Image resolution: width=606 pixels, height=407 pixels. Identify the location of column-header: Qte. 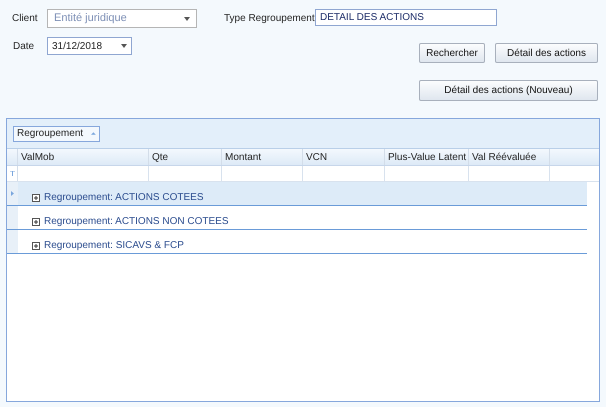
(185, 157).